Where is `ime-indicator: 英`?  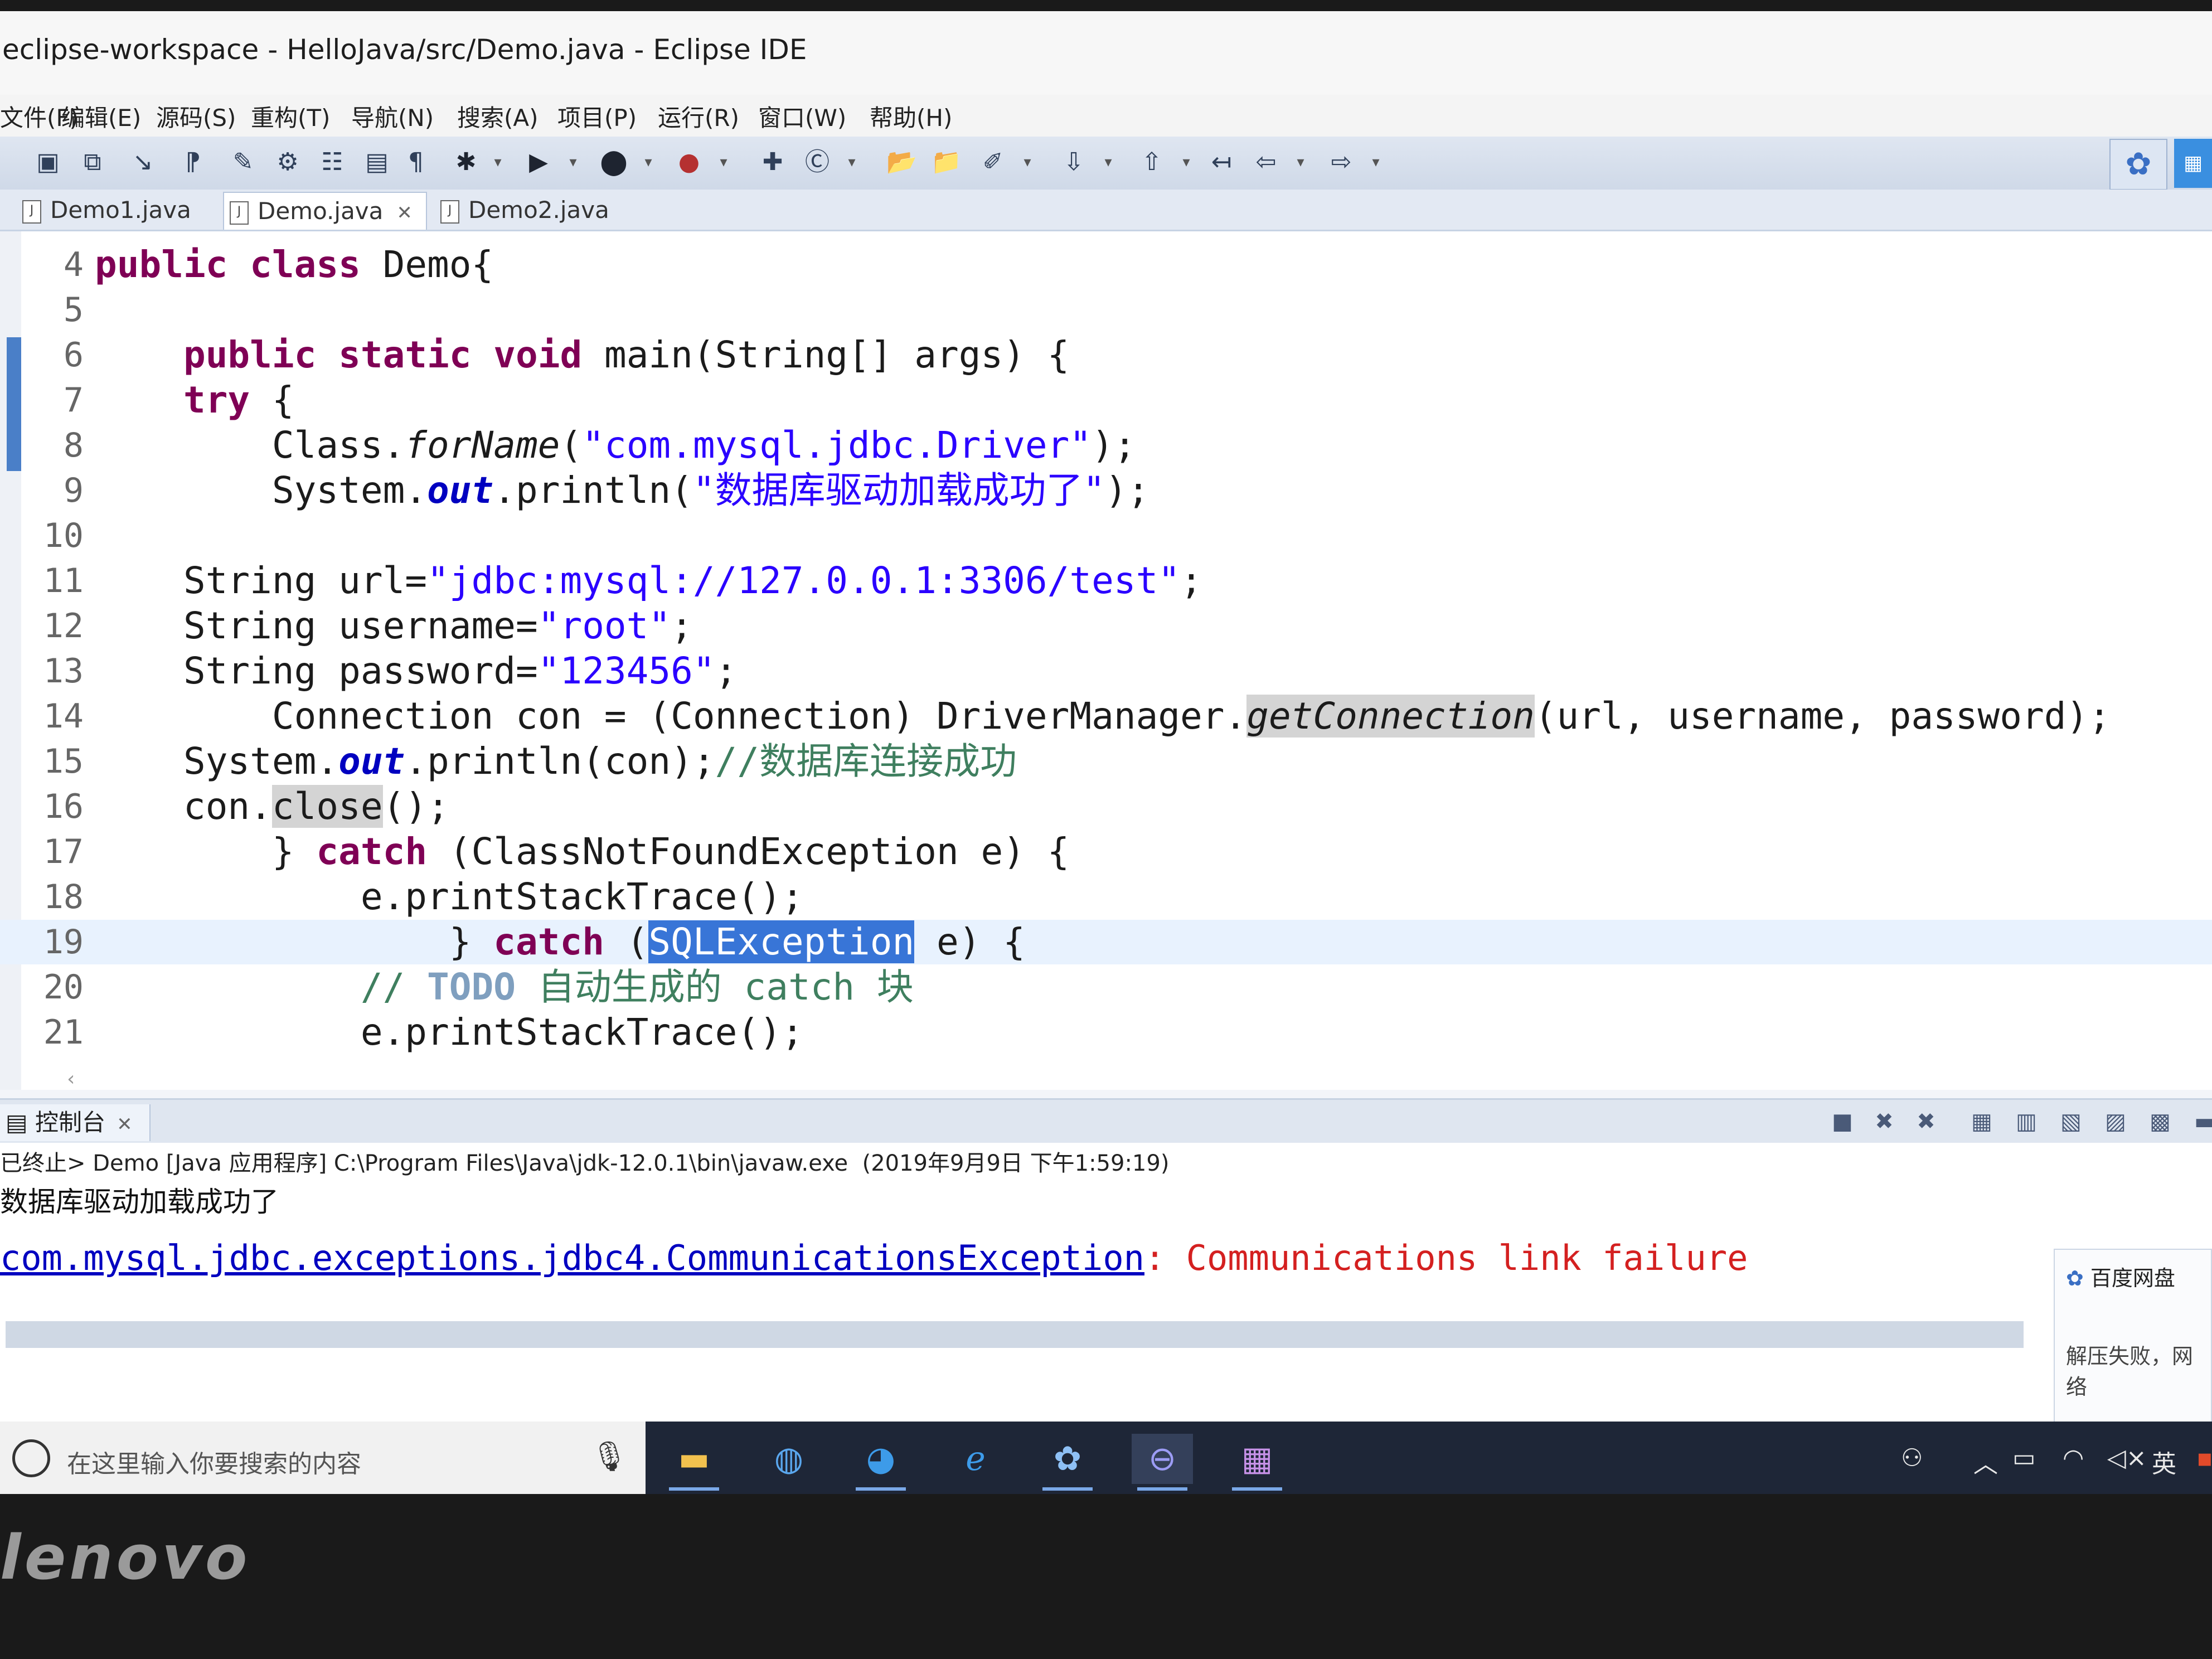 ime-indicator: 英 is located at coordinates (2164, 1462).